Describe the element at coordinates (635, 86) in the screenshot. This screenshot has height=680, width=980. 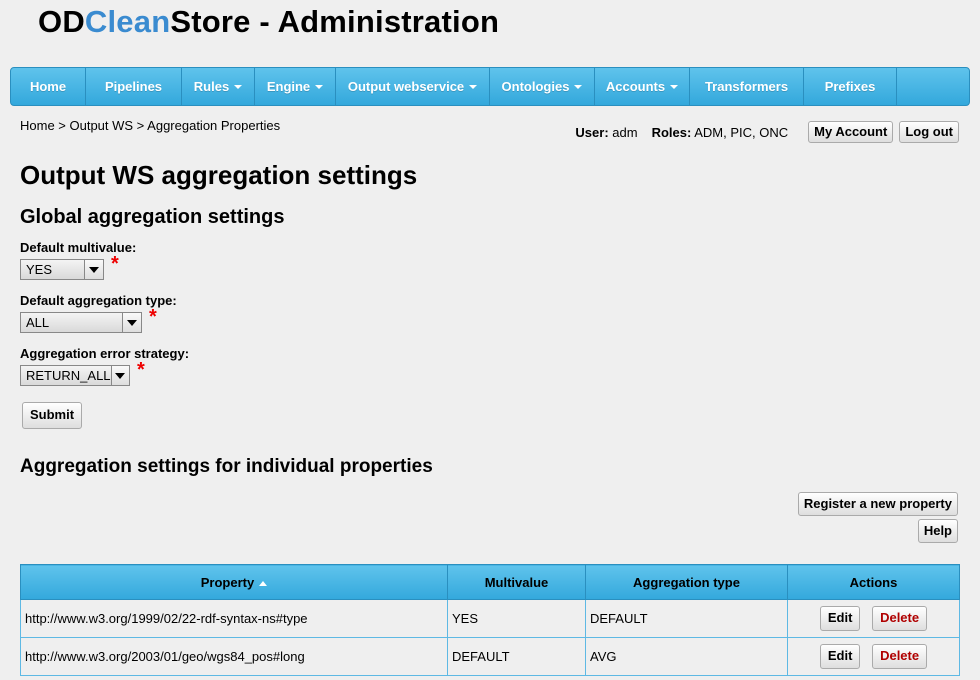
I see `nav-label: Accounts` at that location.